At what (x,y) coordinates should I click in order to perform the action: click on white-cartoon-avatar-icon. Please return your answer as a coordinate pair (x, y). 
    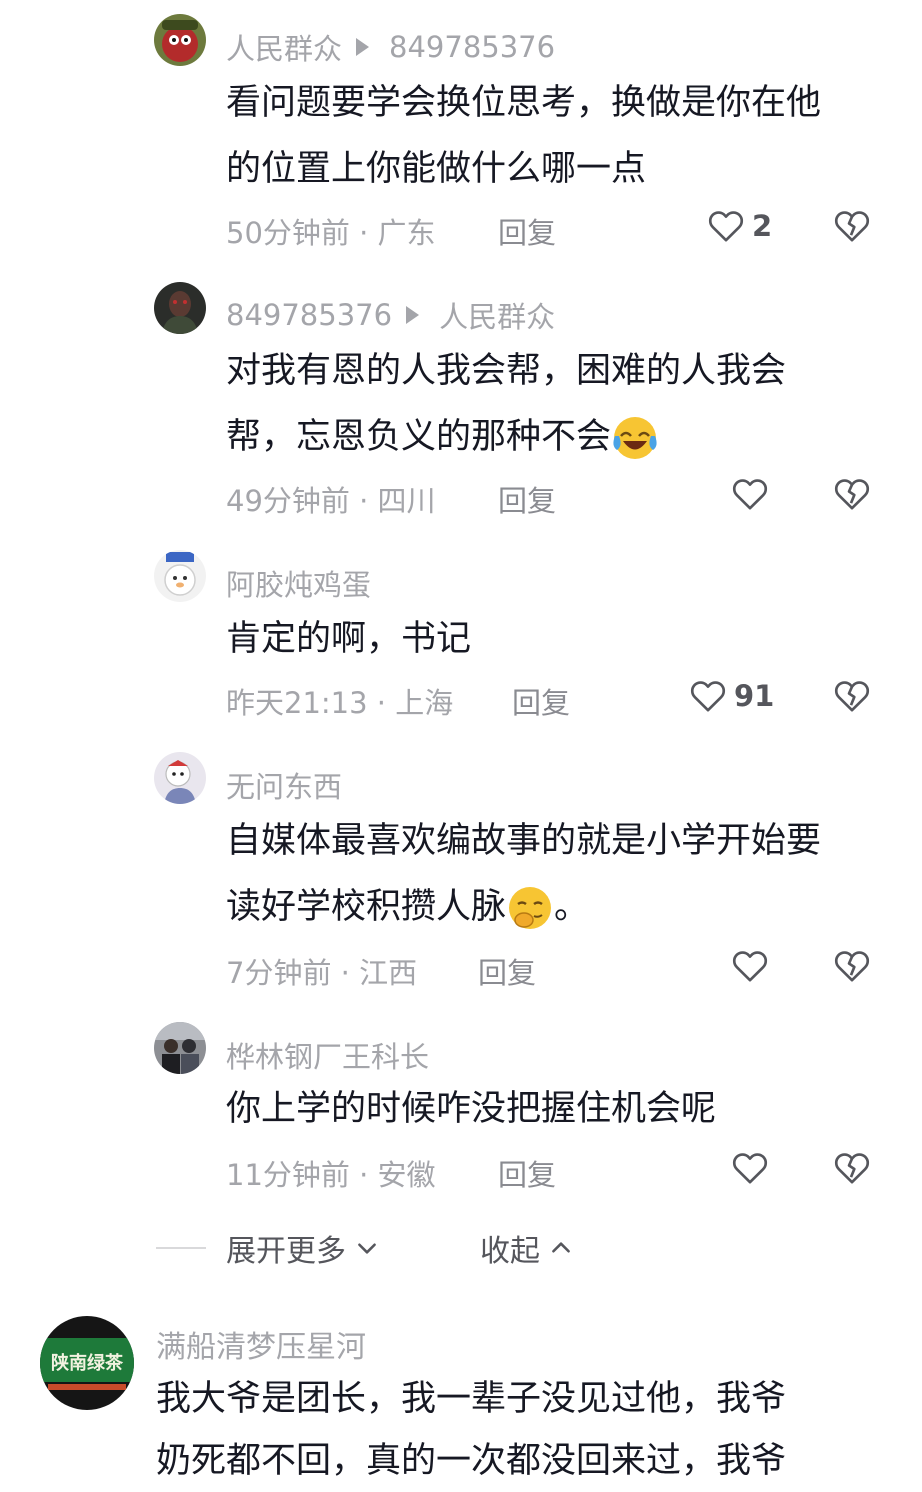
    Looking at the image, I should click on (180, 576).